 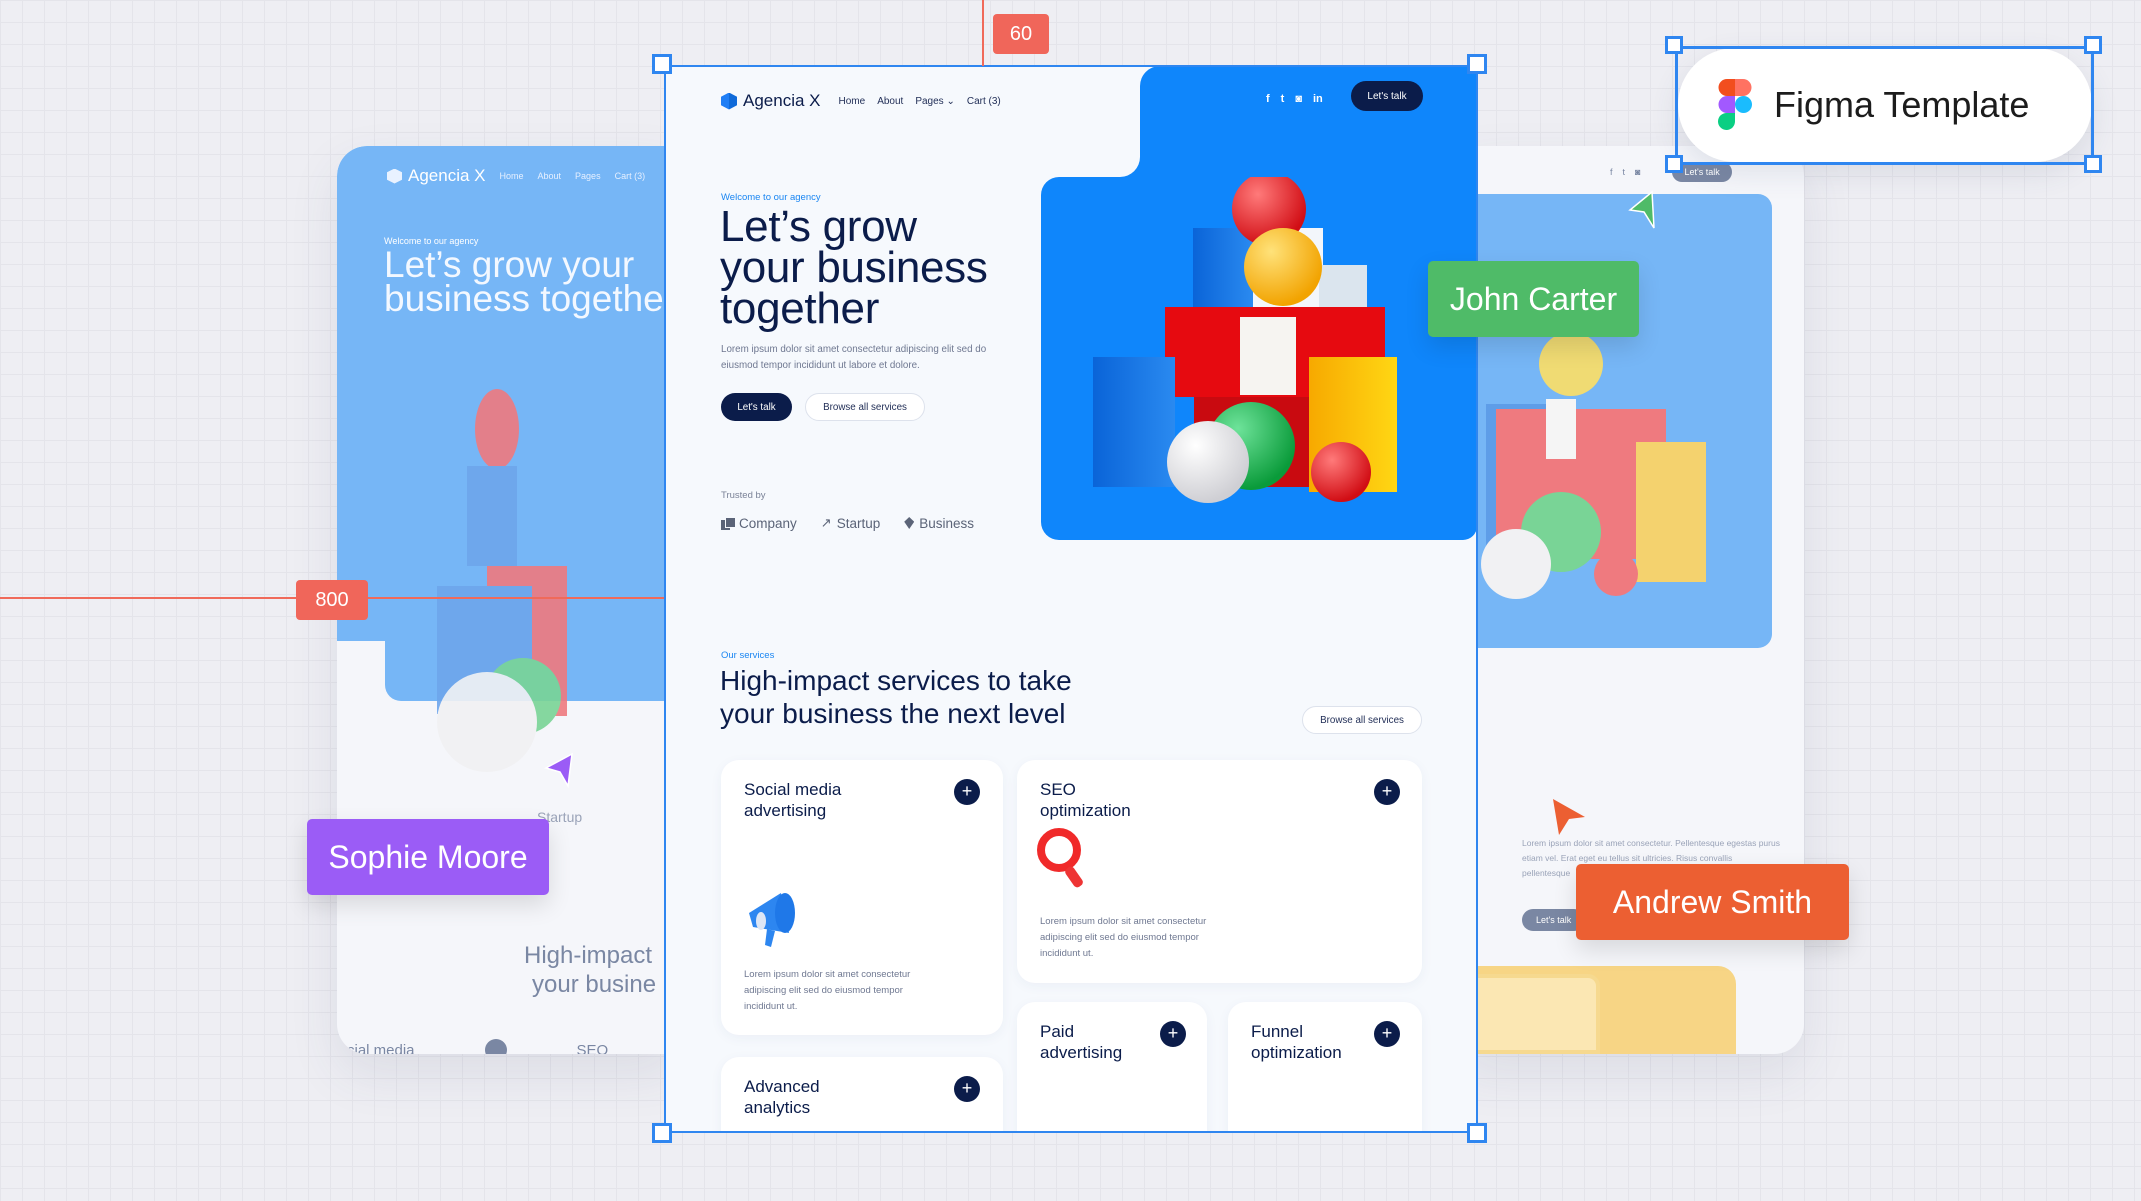 What do you see at coordinates (1060, 858) in the screenshot?
I see `magnifier-icon` at bounding box center [1060, 858].